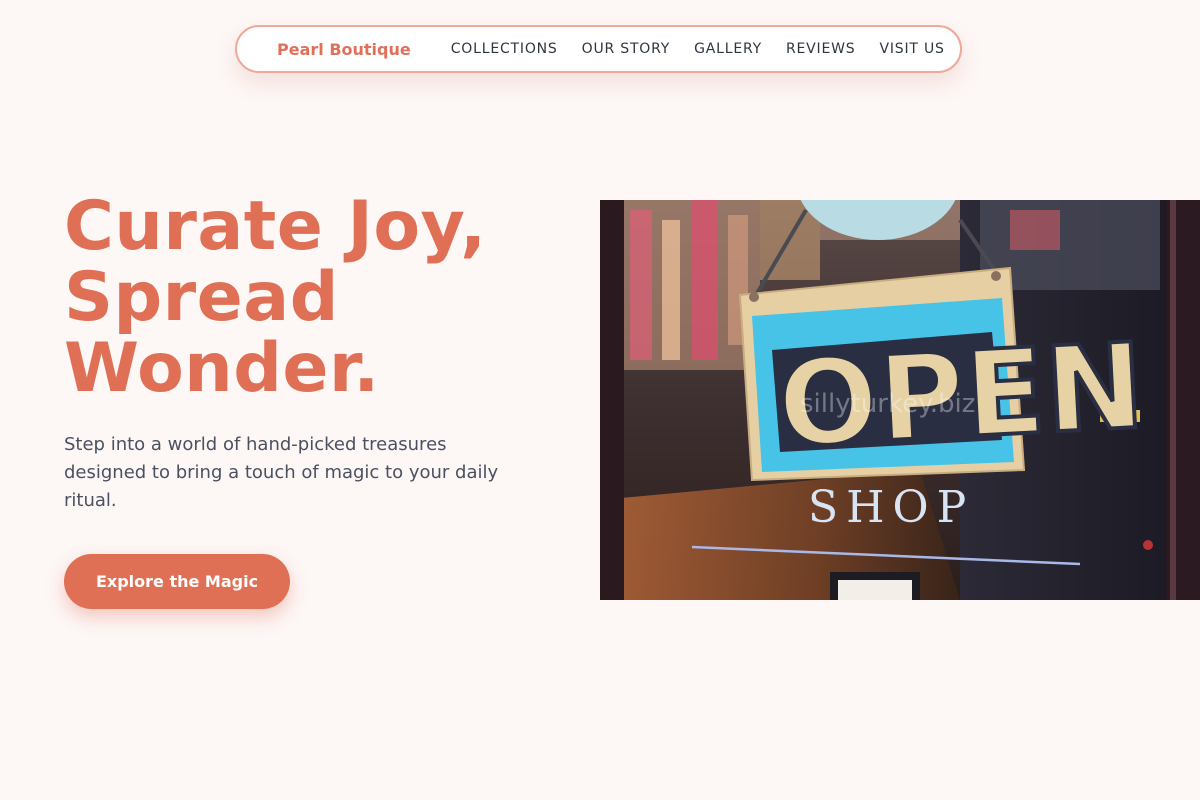 This screenshot has width=1200, height=800. Describe the element at coordinates (891, 507) in the screenshot. I see `shop-window-text: SHOP` at that location.